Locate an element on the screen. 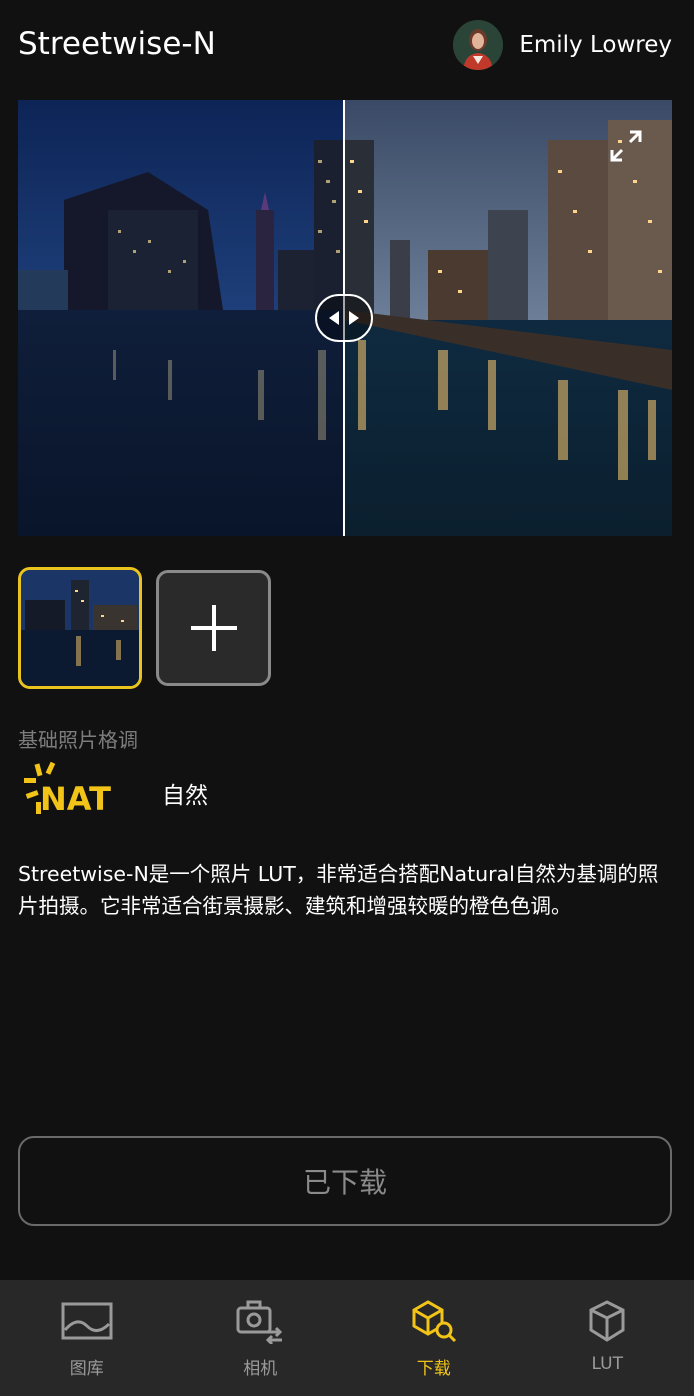  add-photo-button is located at coordinates (213, 628).